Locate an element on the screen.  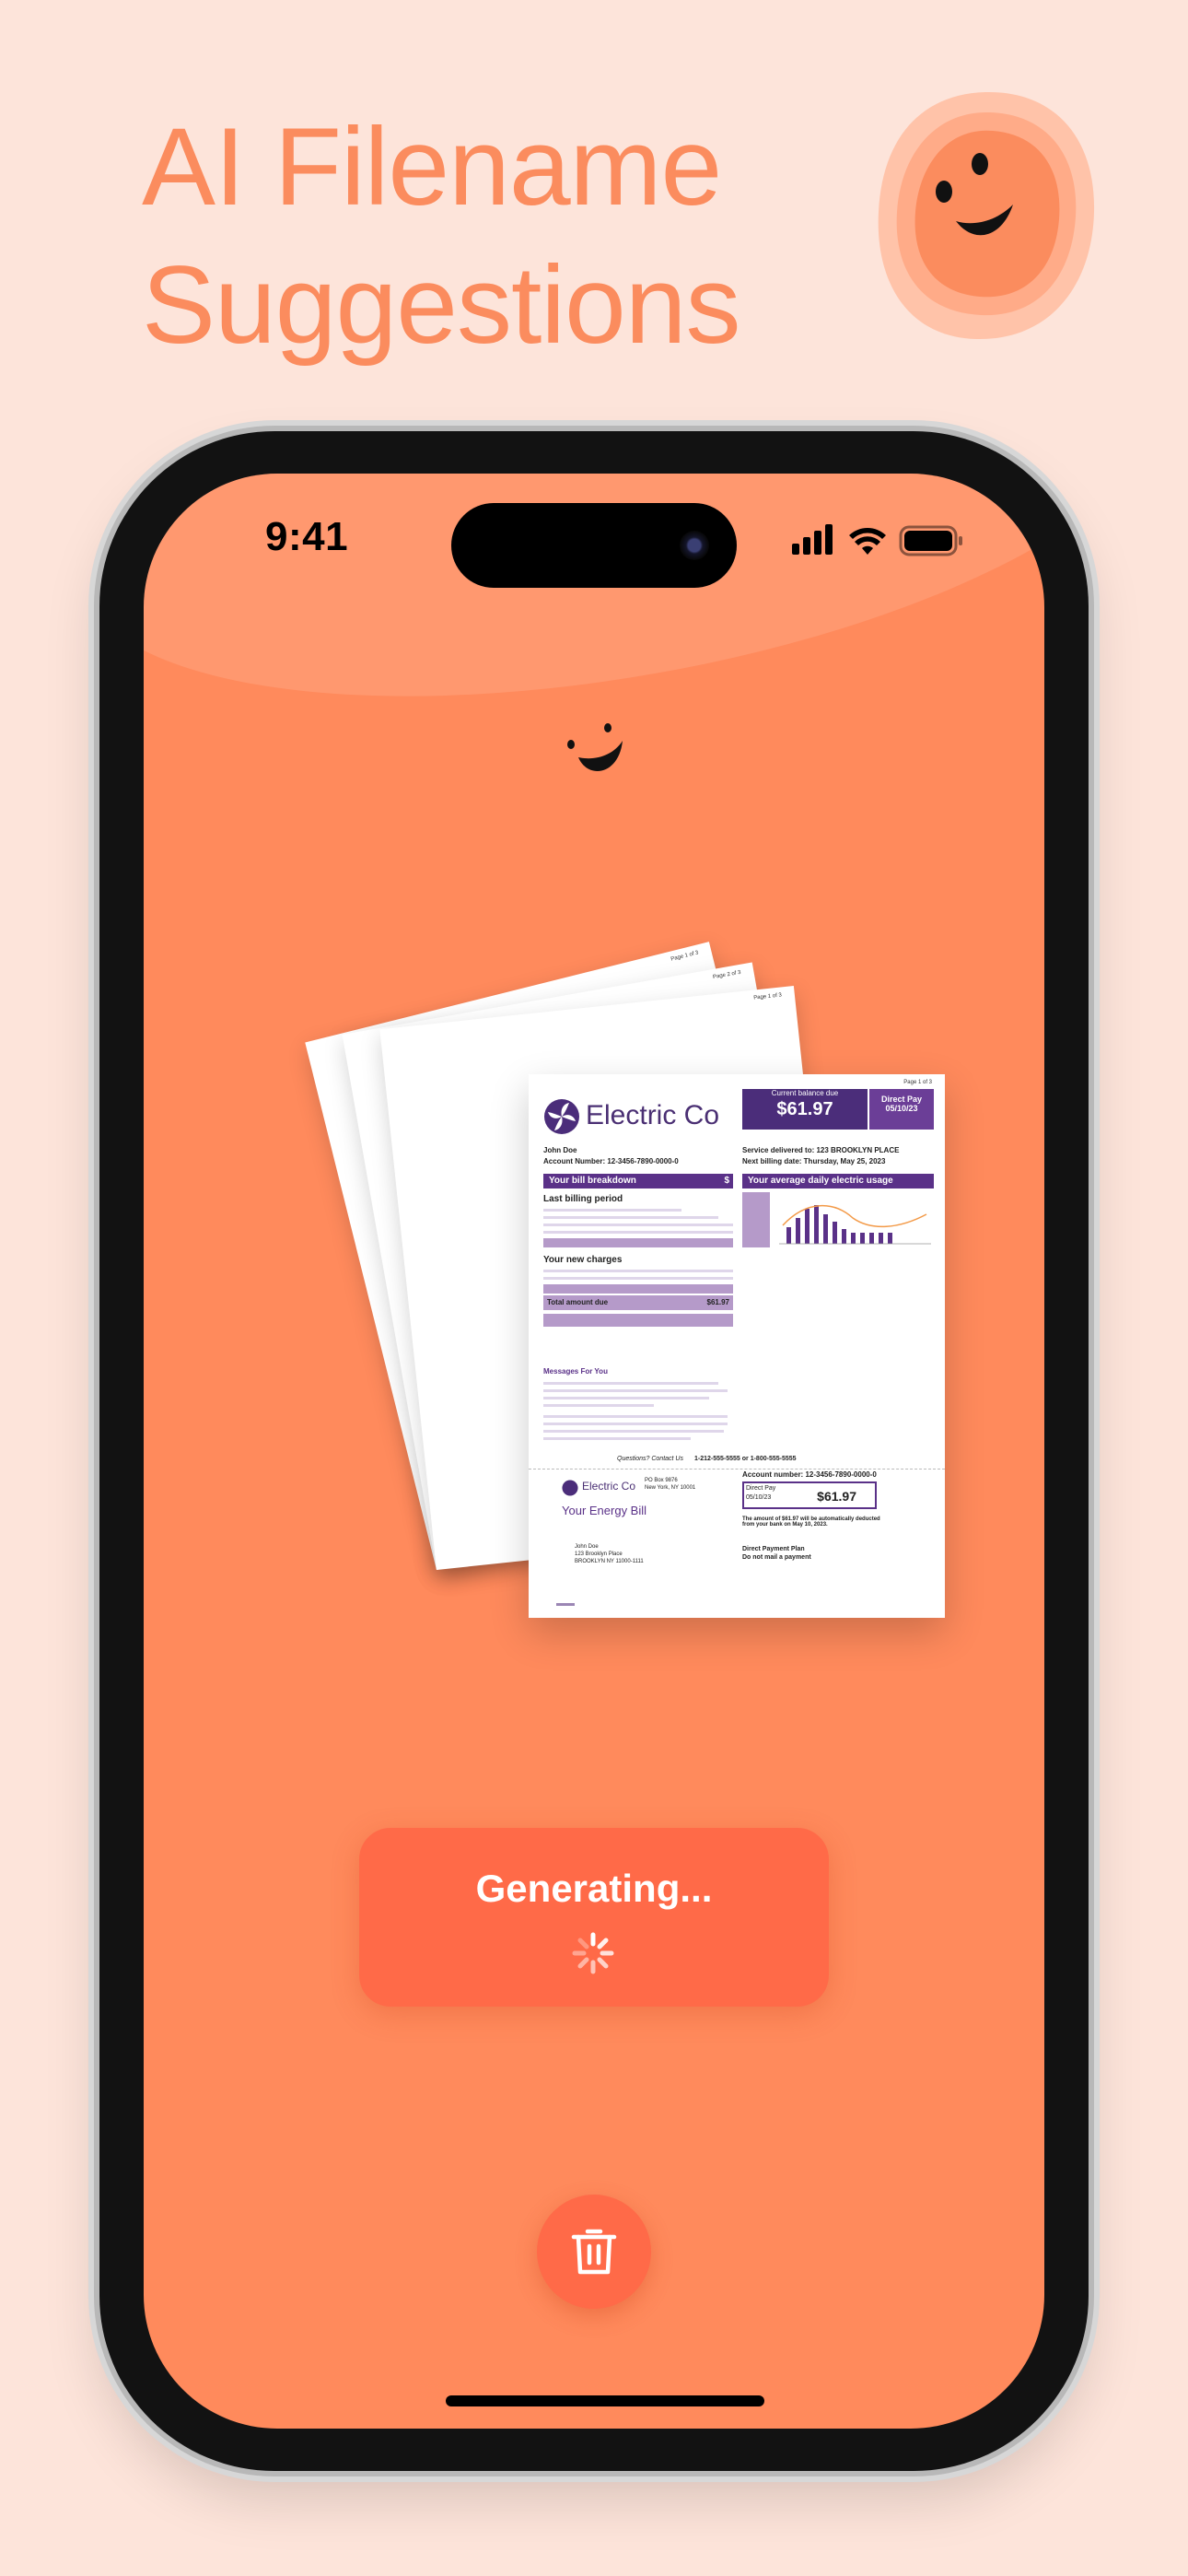
service-delivered: Service delivered to: 123 BROOKLYN PLACE is located at coordinates (821, 1150).